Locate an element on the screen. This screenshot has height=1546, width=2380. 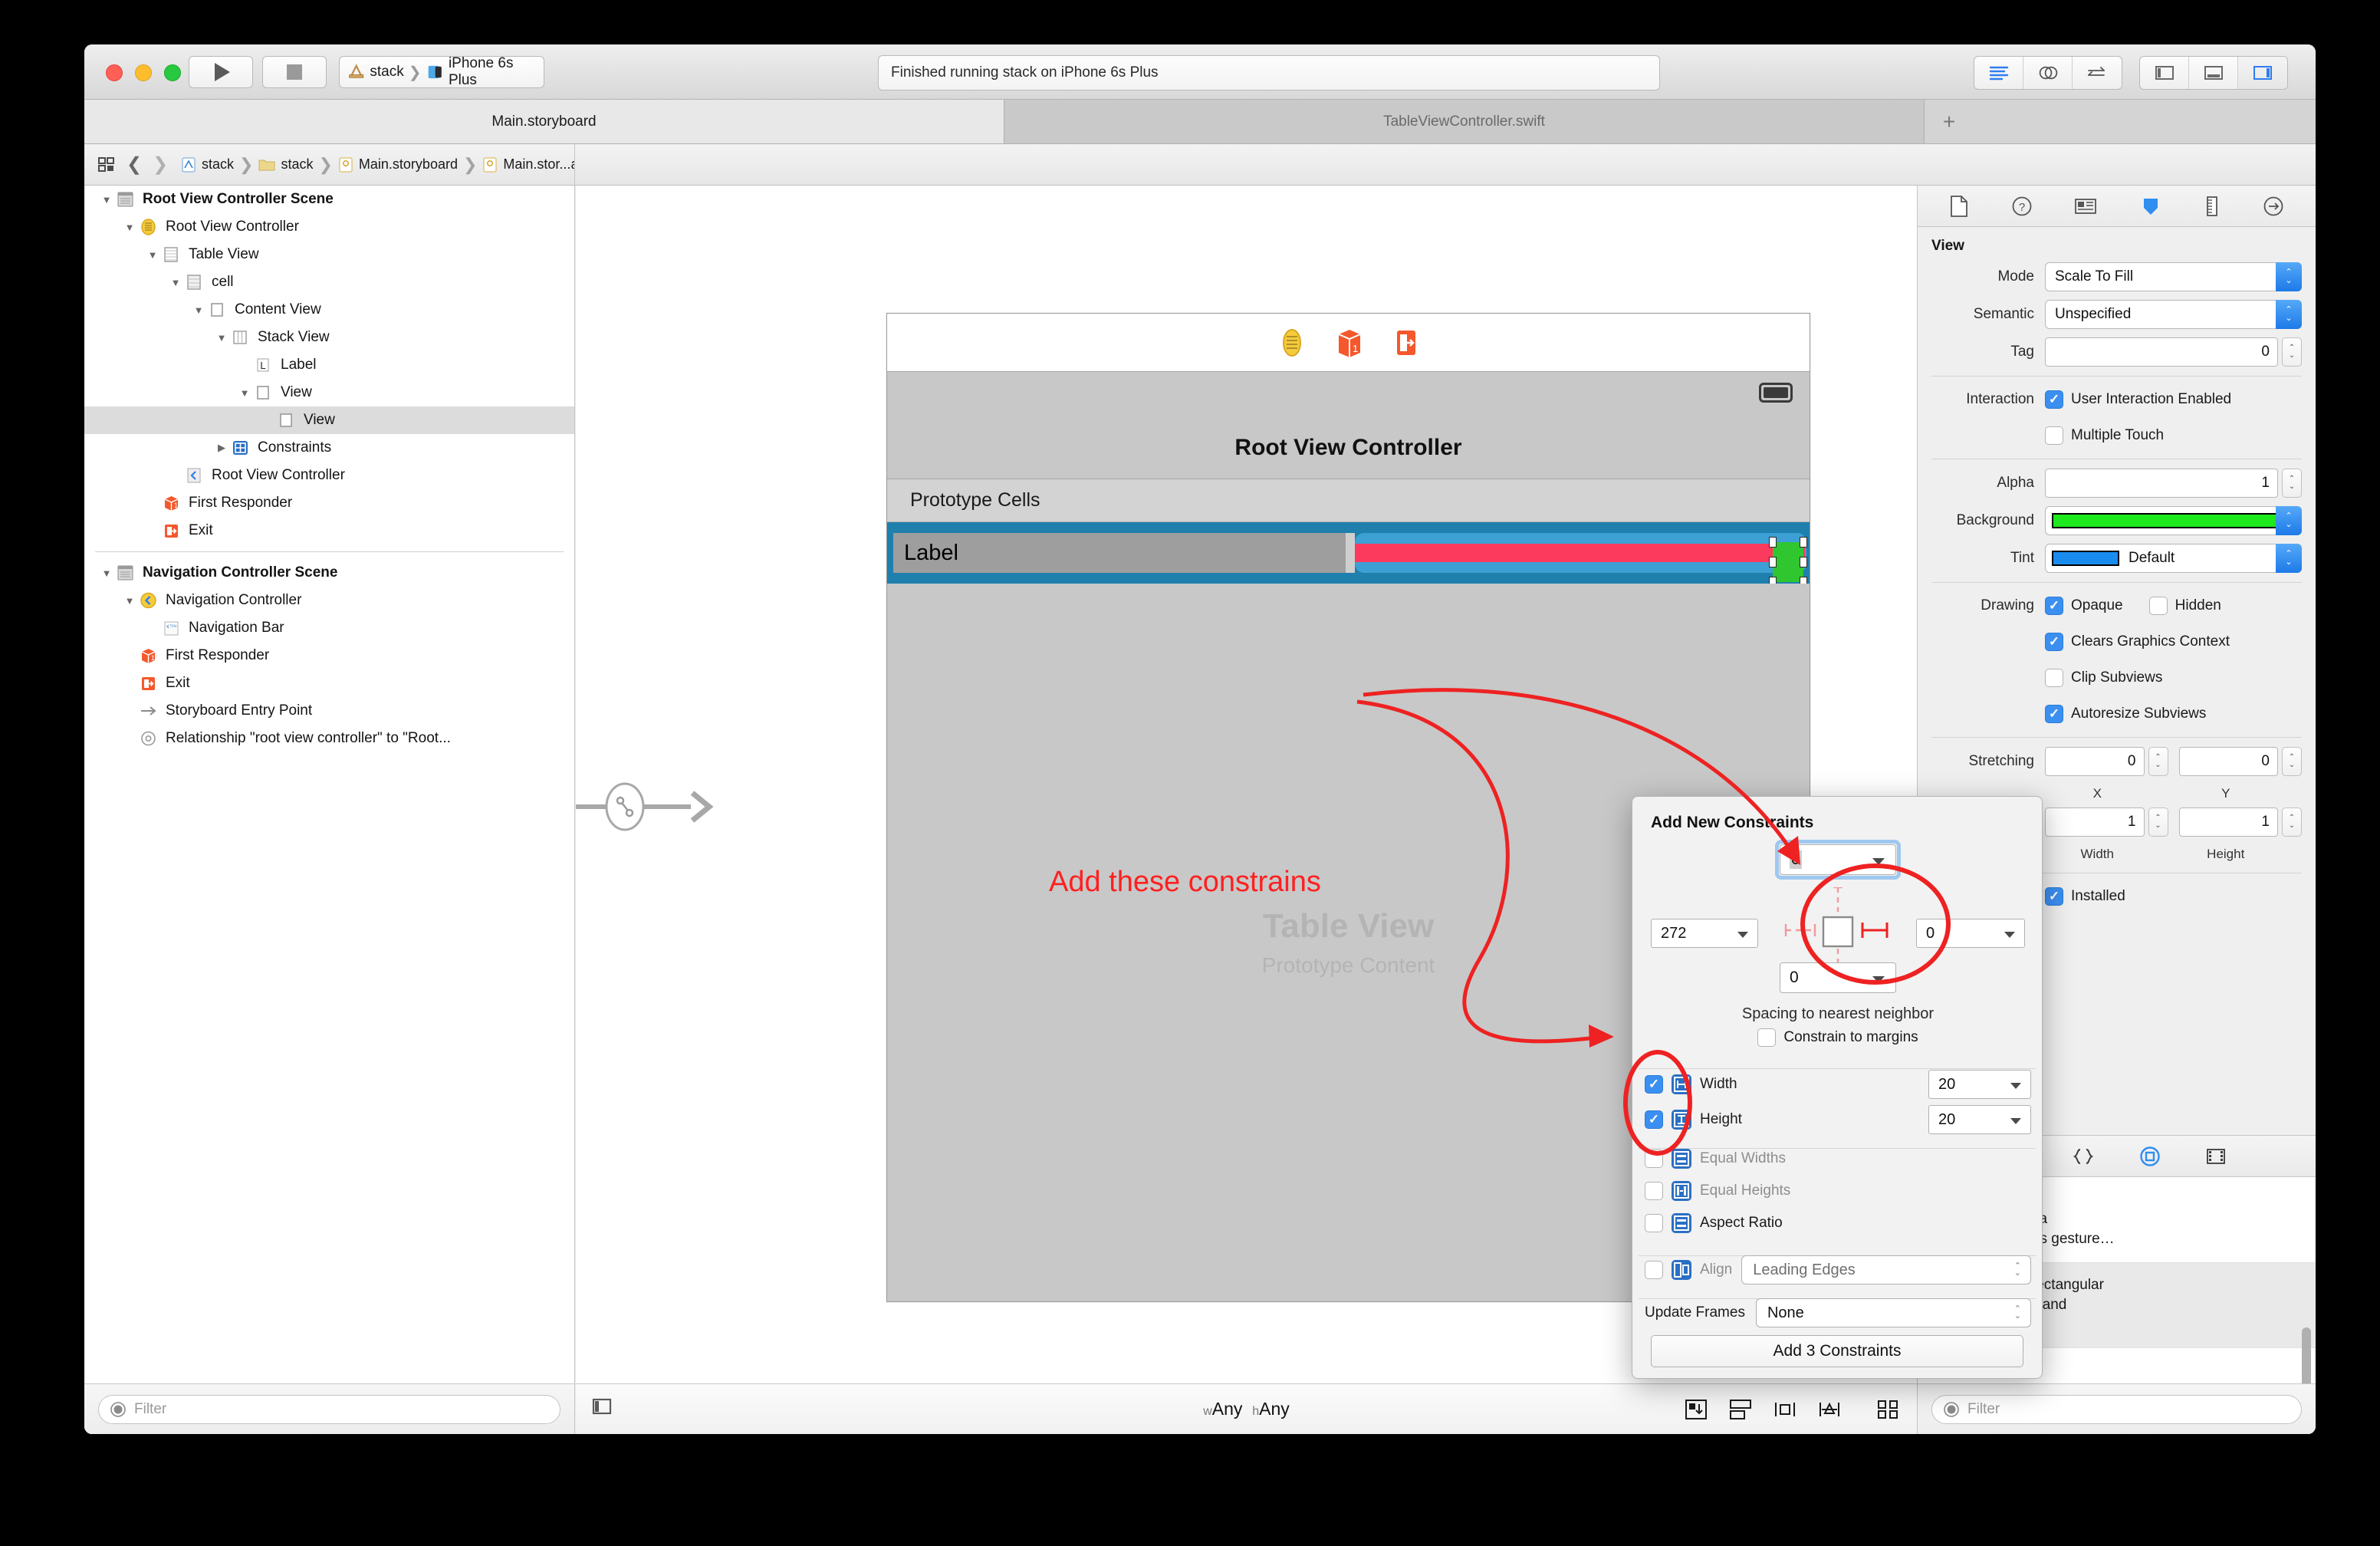
tab-main-storyboard: Main.storyboard is located at coordinates (544, 122).